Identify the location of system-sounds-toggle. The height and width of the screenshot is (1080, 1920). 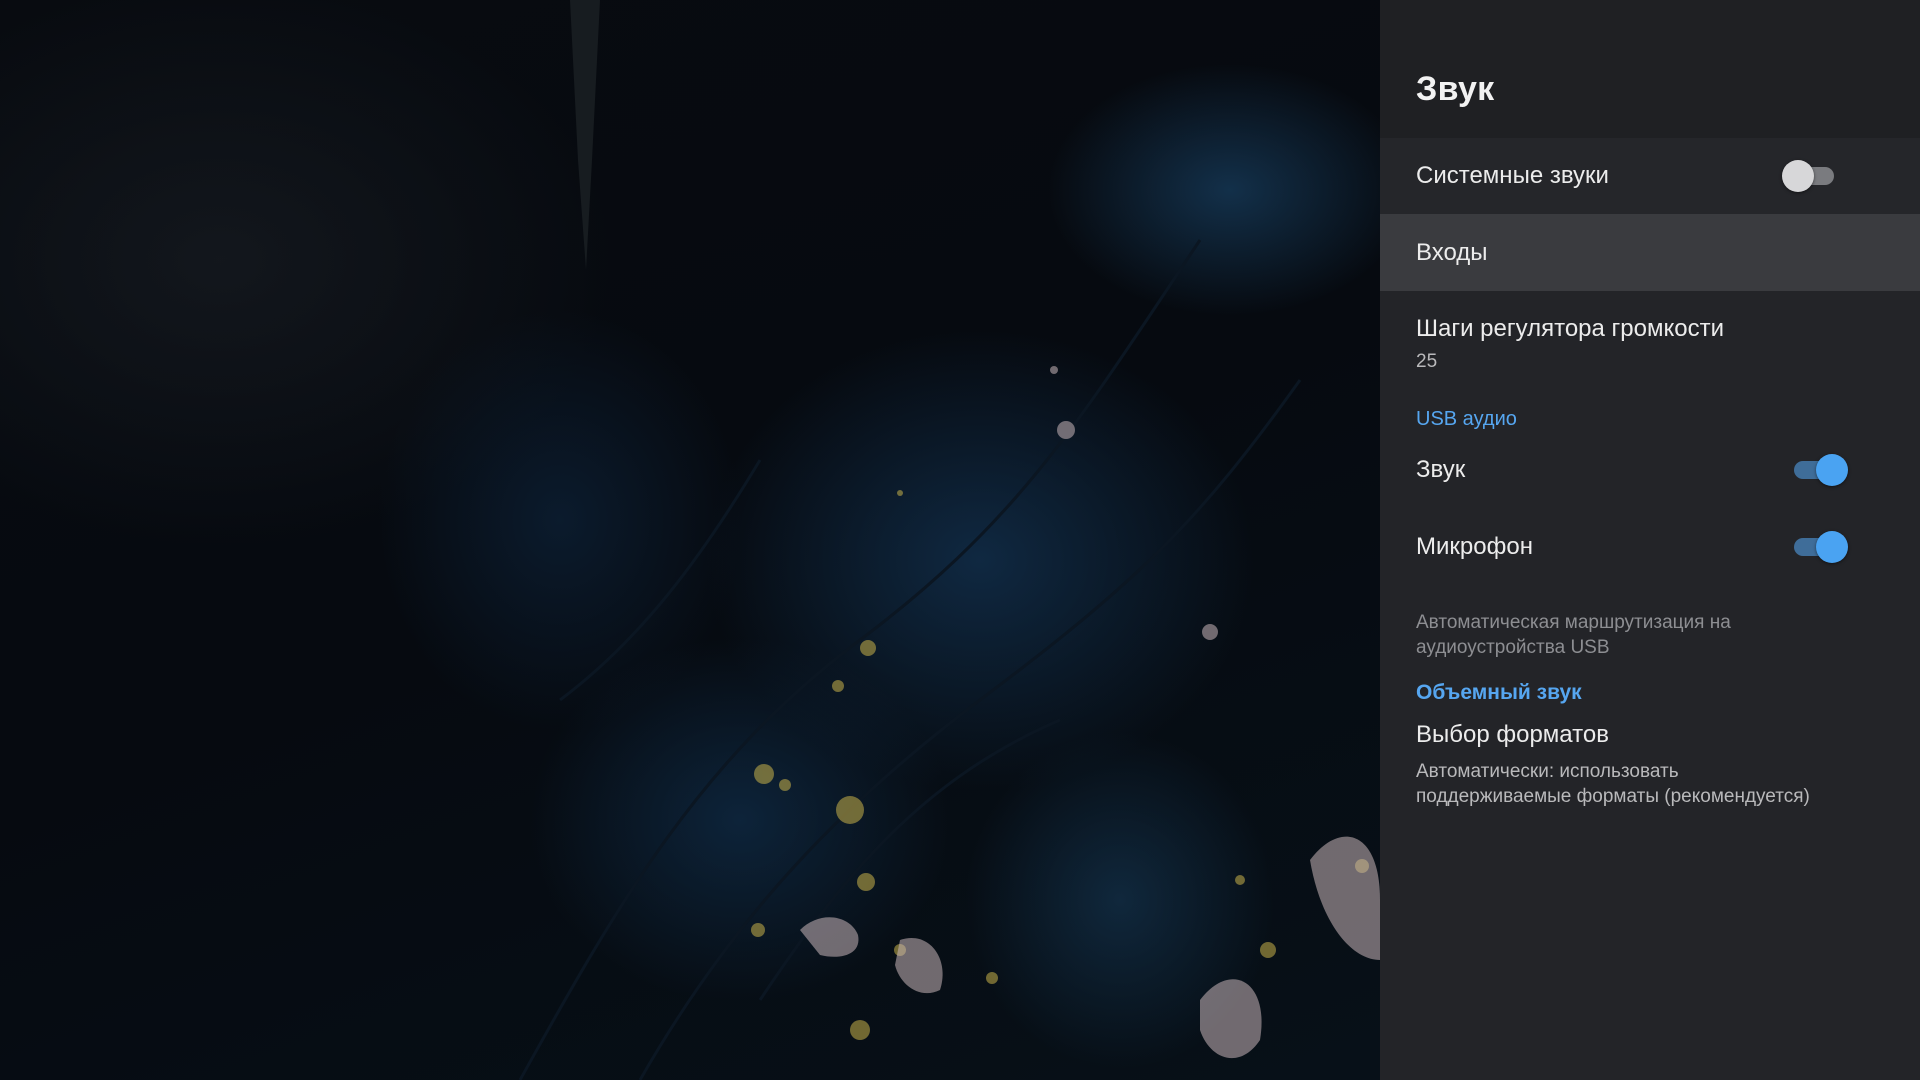
(1808, 176).